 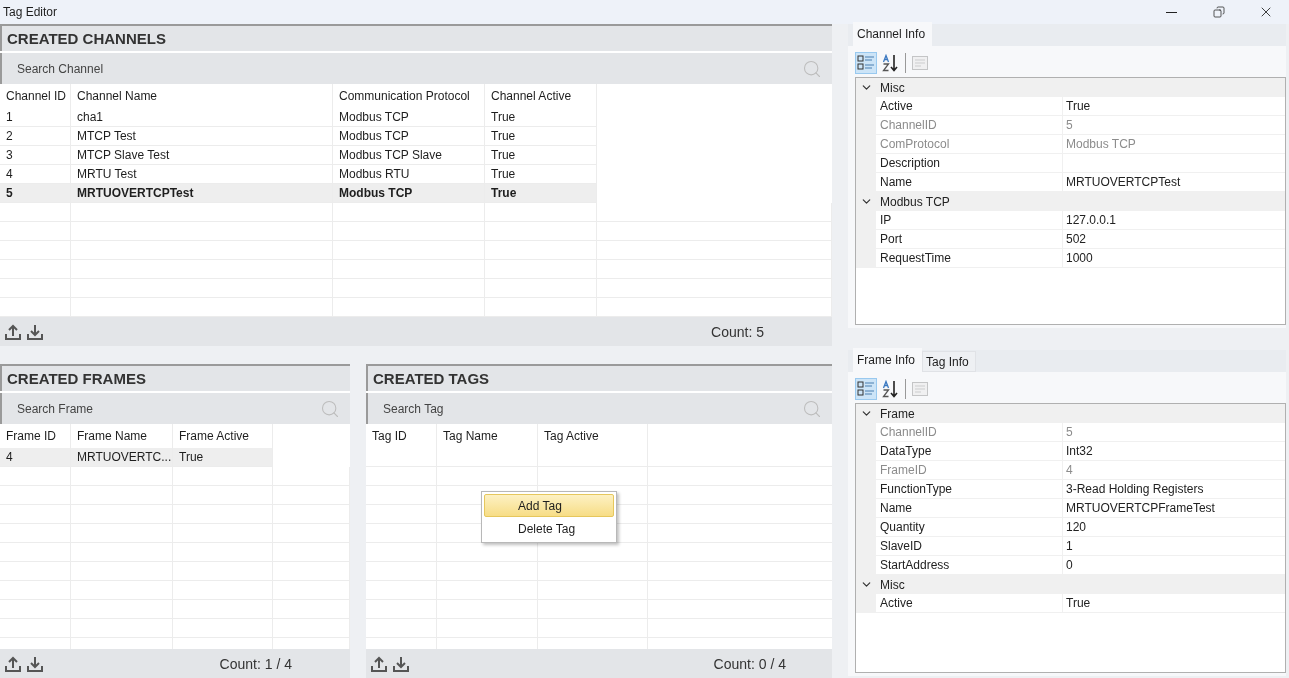 I want to click on table-cell: 2, so click(x=35, y=136).